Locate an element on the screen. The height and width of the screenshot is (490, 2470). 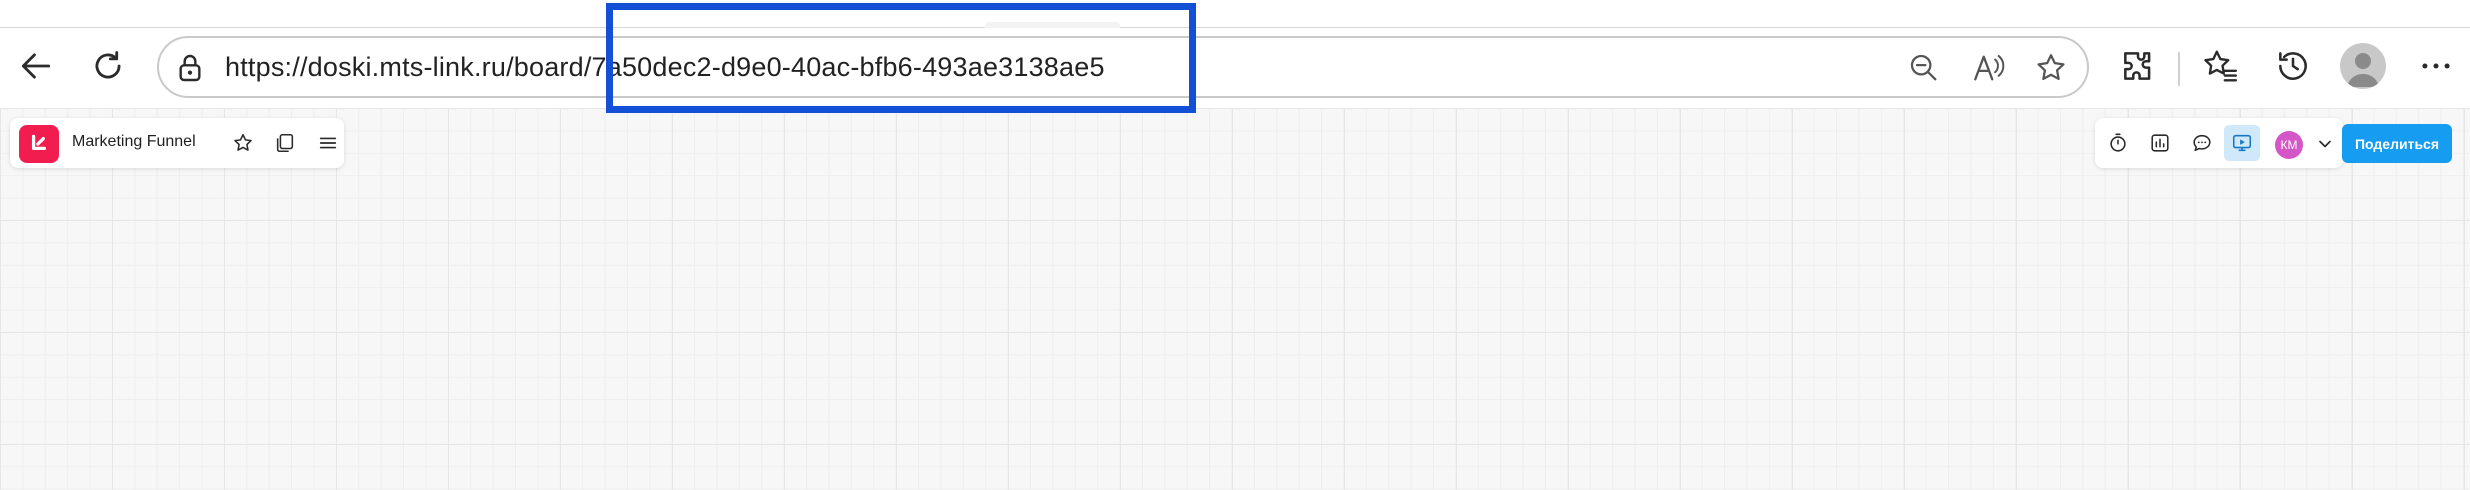
presentation-button is located at coordinates (2242, 143).